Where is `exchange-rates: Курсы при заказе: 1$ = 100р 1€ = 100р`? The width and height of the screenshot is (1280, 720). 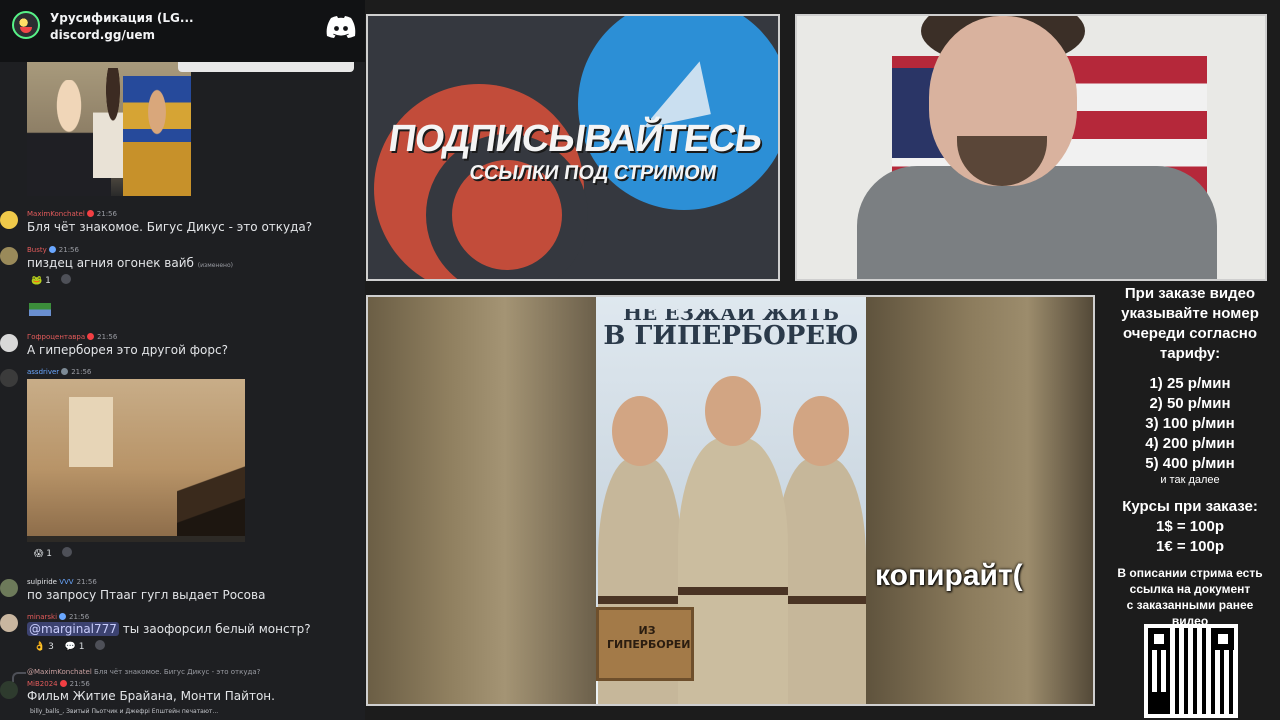
exchange-rates: Курсы при заказе: 1$ = 100р 1€ = 100р is located at coordinates (1190, 527).